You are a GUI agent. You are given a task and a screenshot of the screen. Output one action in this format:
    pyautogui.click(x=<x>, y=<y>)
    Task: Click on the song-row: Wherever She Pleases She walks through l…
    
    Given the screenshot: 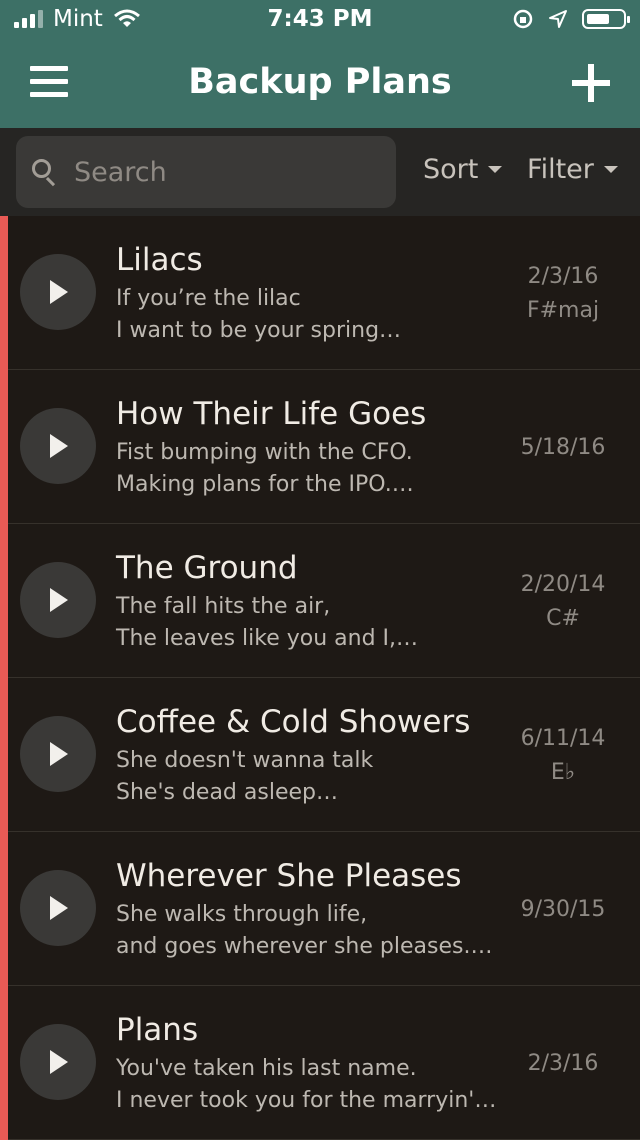 What is the action you would take?
    pyautogui.click(x=320, y=909)
    